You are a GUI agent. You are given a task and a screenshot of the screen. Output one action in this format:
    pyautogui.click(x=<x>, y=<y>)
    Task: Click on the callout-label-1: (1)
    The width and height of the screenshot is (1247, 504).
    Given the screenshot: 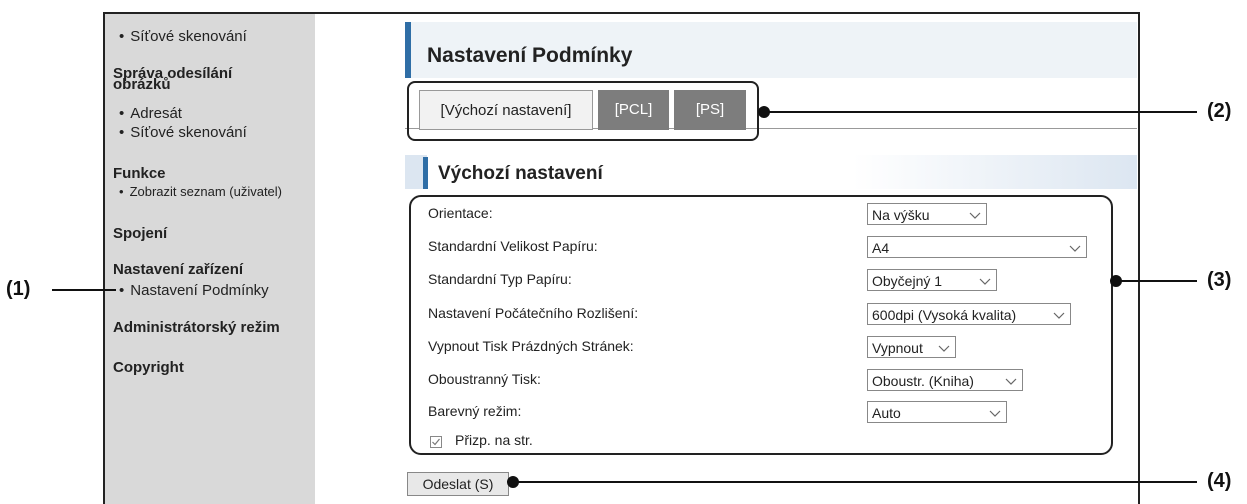 What is the action you would take?
    pyautogui.click(x=18, y=289)
    